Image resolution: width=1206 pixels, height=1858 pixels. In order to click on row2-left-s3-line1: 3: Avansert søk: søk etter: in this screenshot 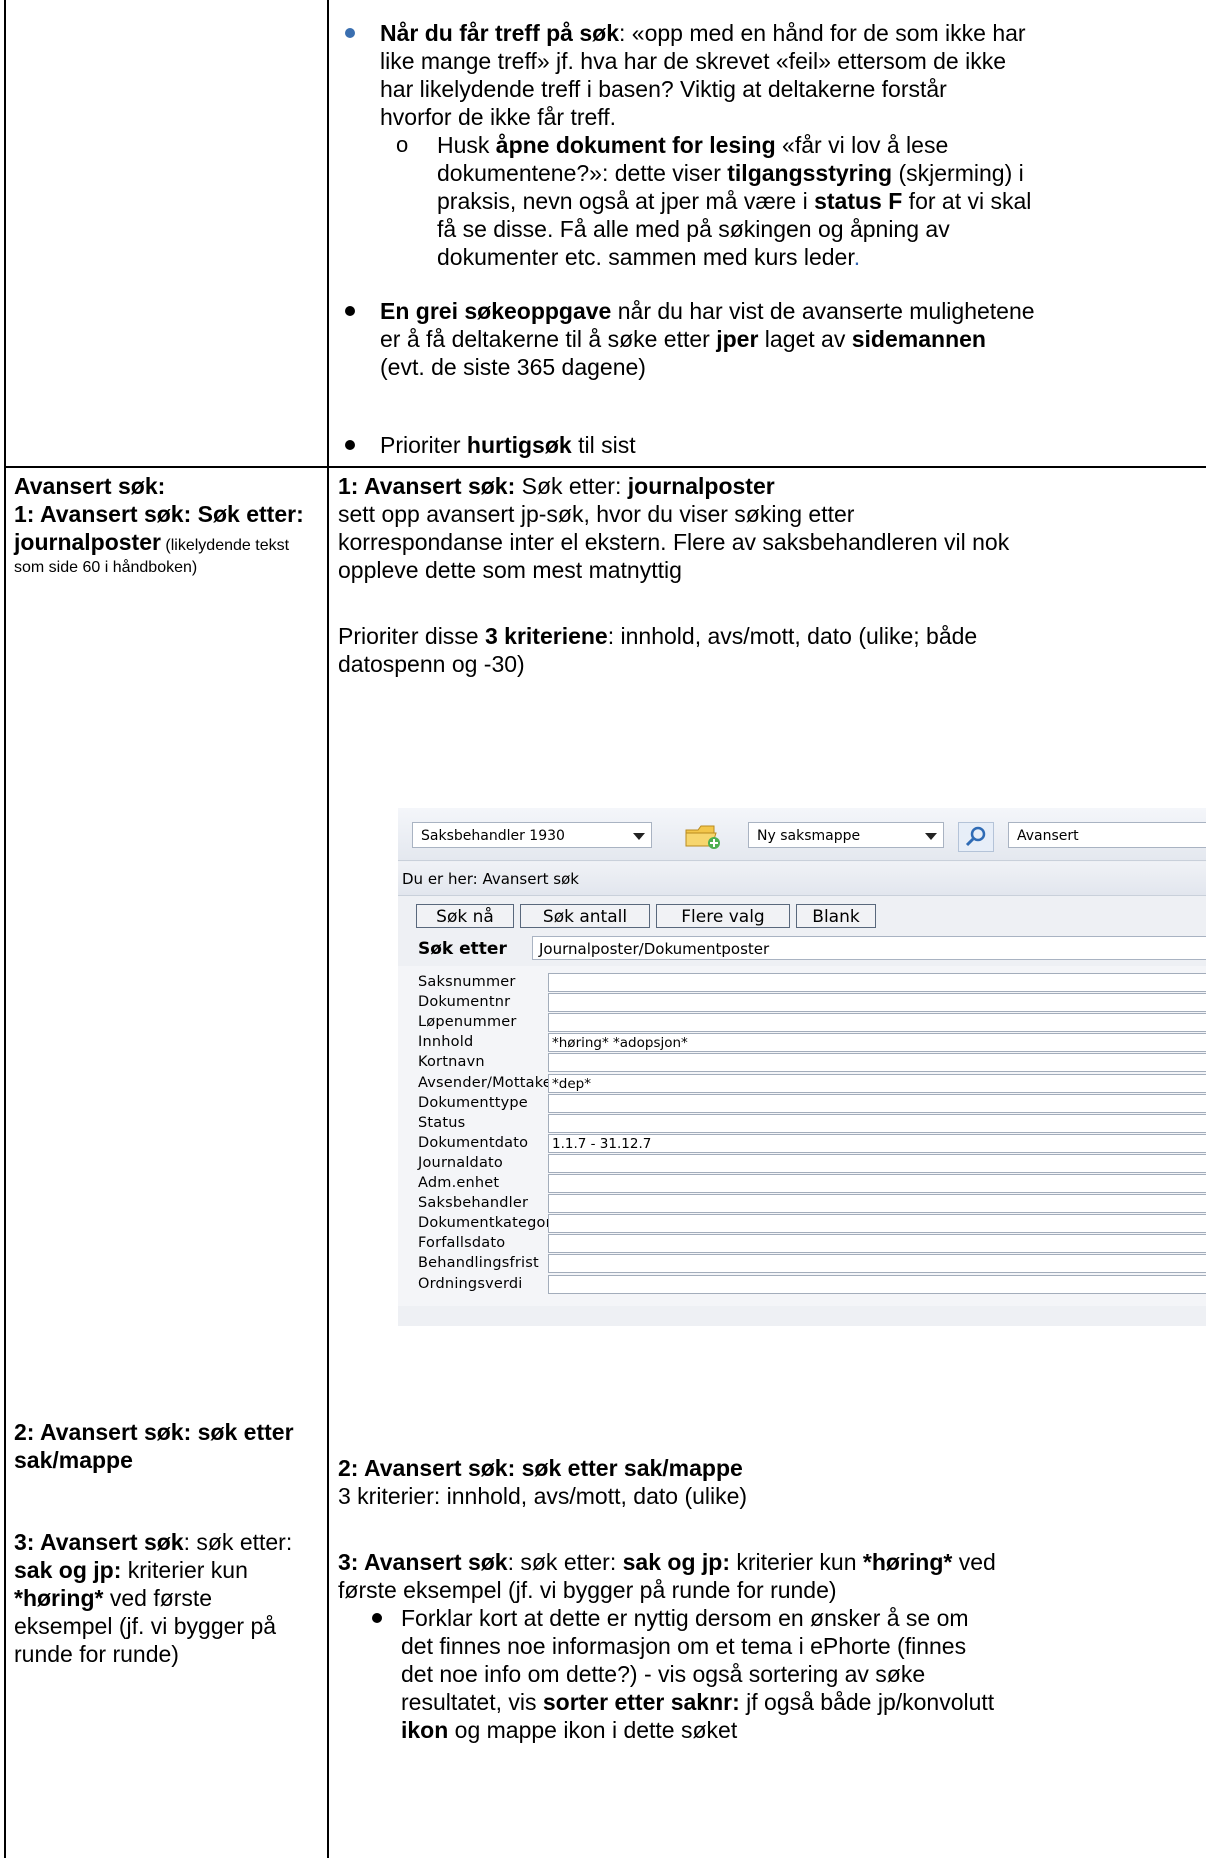, I will do `click(153, 1542)`.